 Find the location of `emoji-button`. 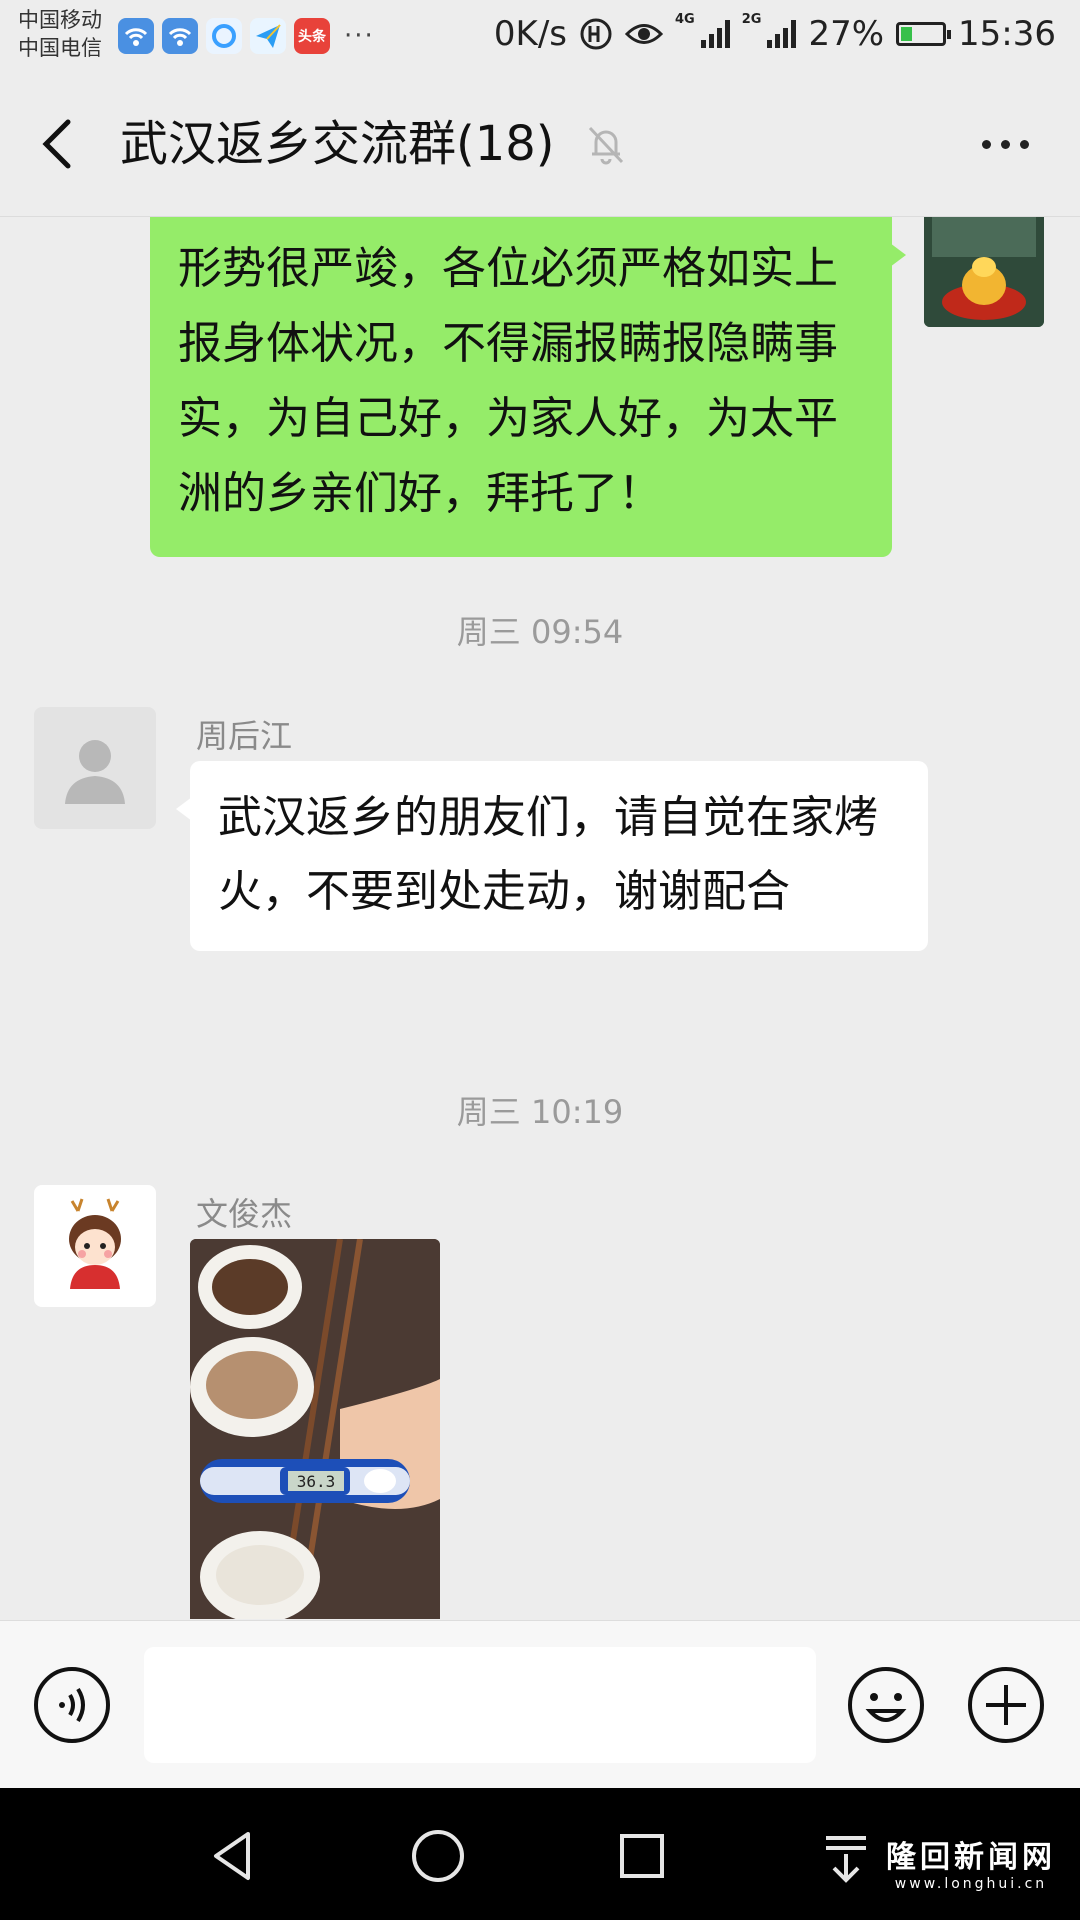

emoji-button is located at coordinates (886, 1705).